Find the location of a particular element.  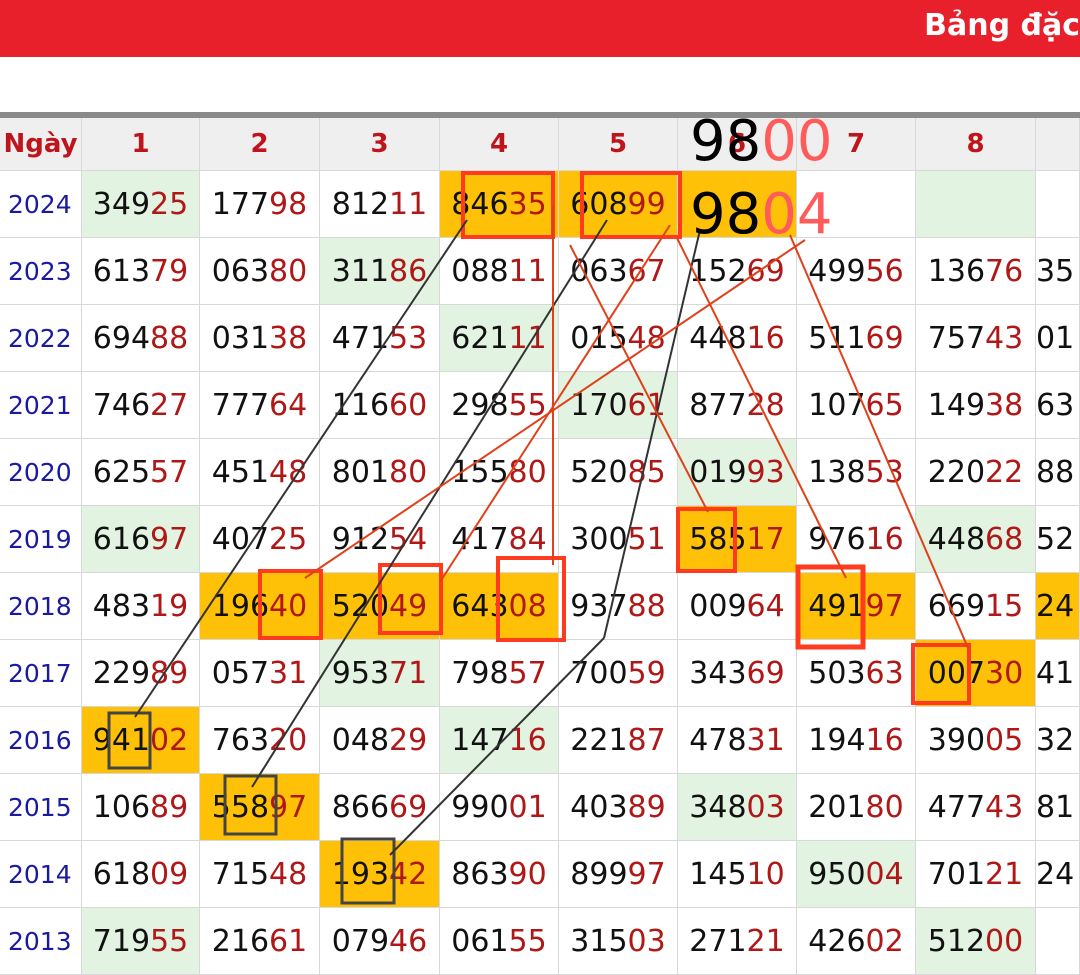

cell-tail-digits: 61 is located at coordinates (288, 941).